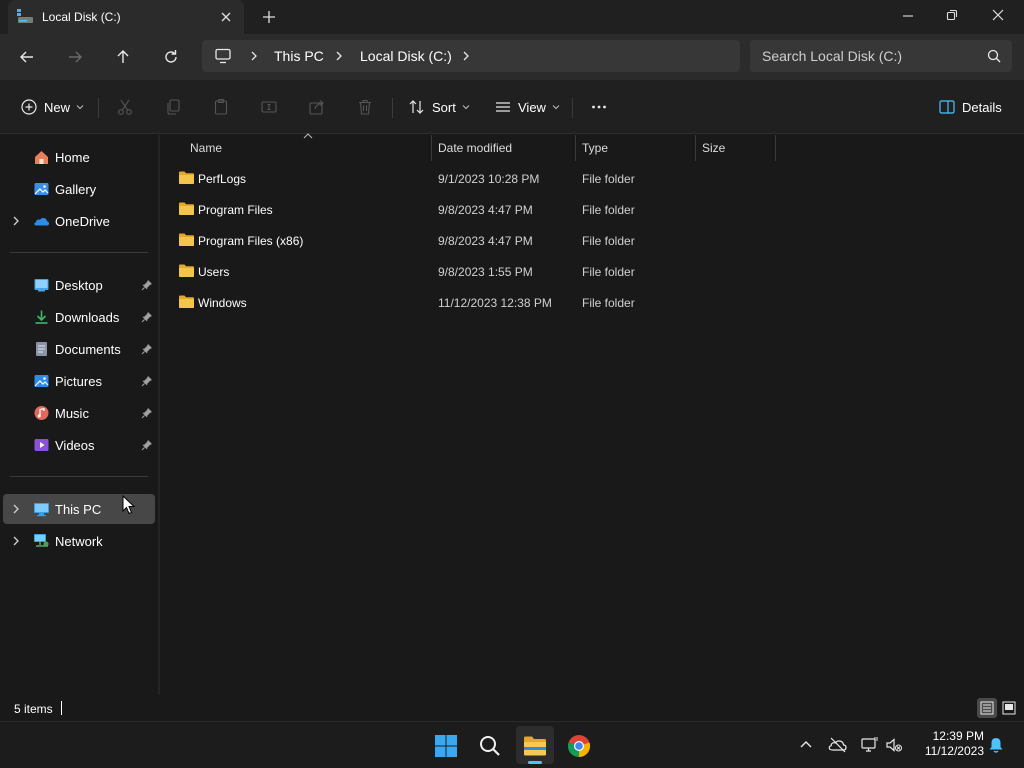 The width and height of the screenshot is (1024, 768). What do you see at coordinates (535, 762) in the screenshot?
I see `active-app-indicator` at bounding box center [535, 762].